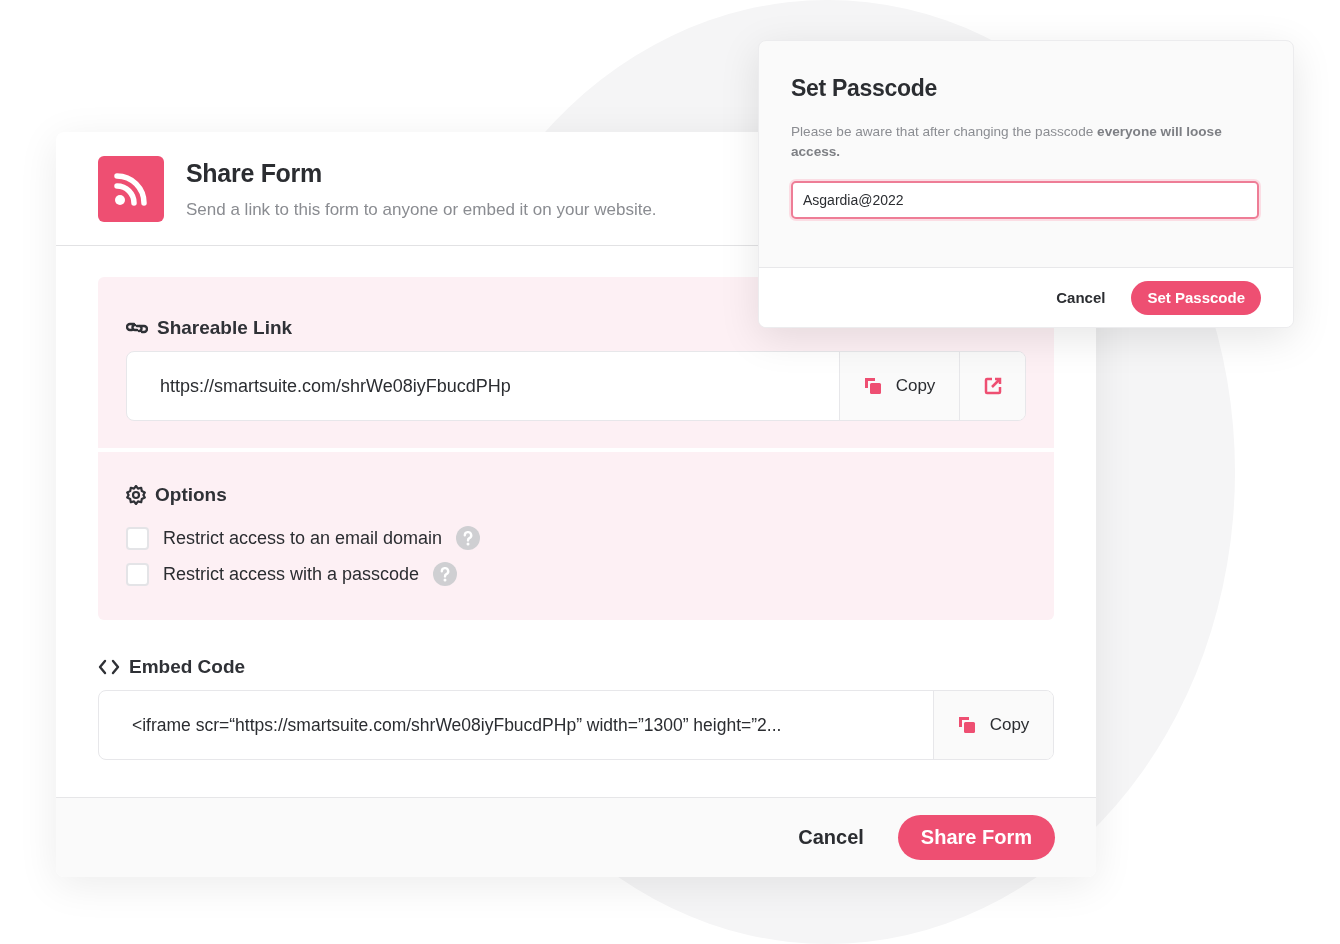 The image size is (1340, 944). I want to click on dialog-subtitle: Send a link to this form to anyone or embed it on your website., so click(421, 210).